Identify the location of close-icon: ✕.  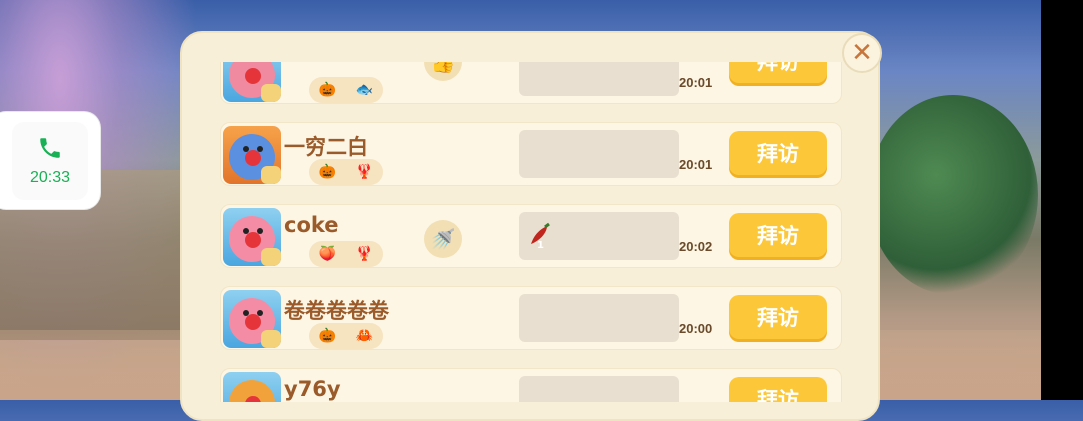
(862, 53).